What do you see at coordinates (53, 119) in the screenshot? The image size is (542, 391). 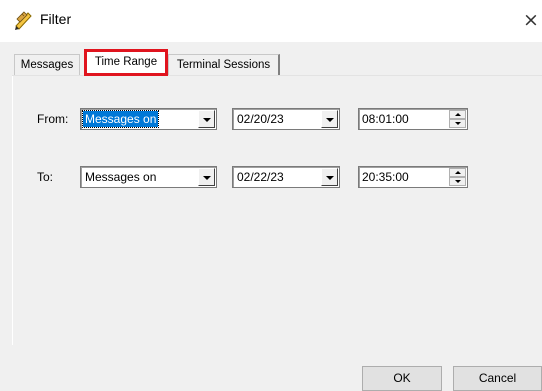 I see `from-label: From:` at bounding box center [53, 119].